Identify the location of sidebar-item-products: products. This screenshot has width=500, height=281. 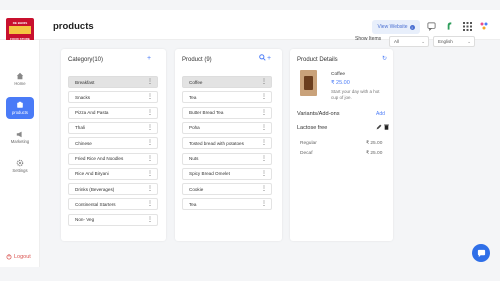
(20, 108).